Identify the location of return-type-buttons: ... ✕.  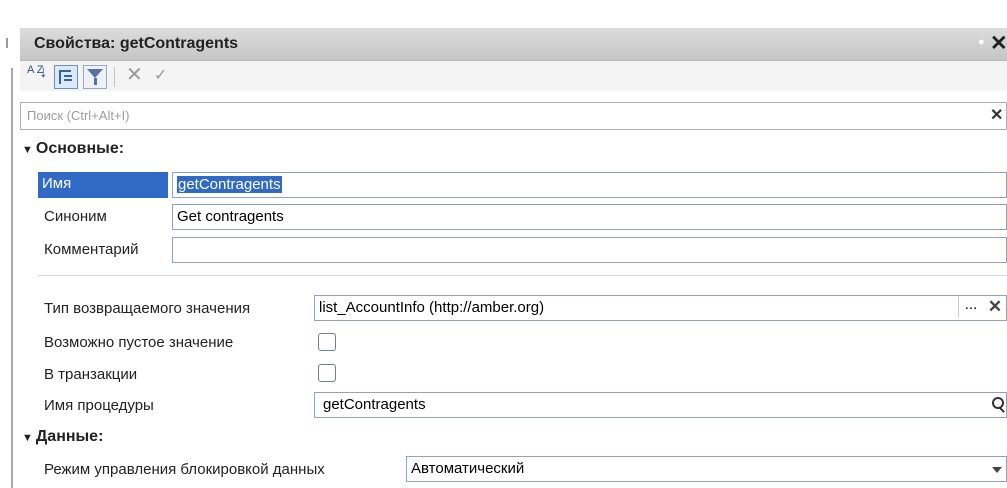
(660, 308).